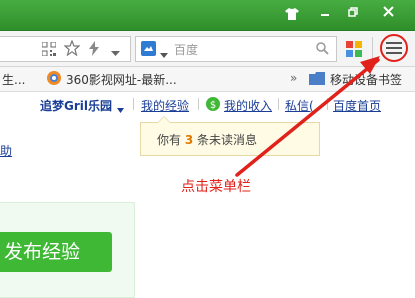 Image resolution: width=415 pixels, height=298 pixels. What do you see at coordinates (293, 78) in the screenshot?
I see `more-bookmarks-chevron: »` at bounding box center [293, 78].